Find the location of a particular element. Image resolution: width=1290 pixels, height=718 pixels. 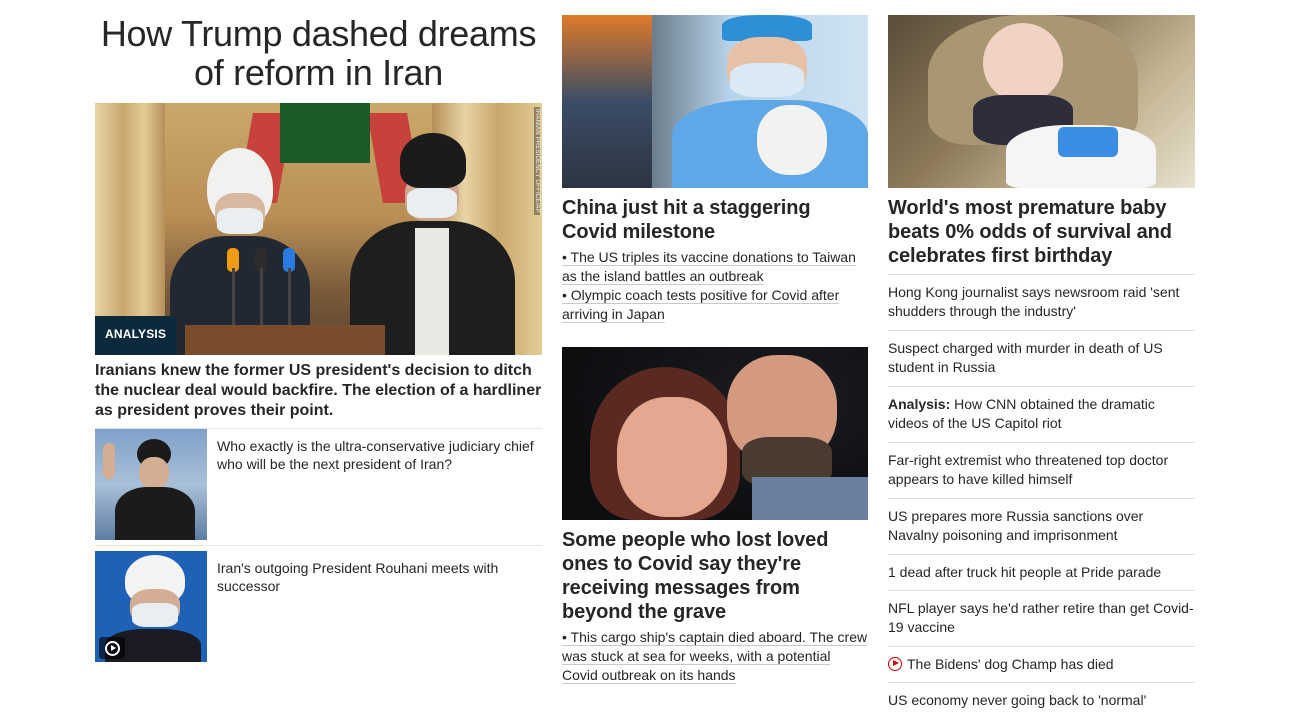

analysis-label: Analysis: is located at coordinates (919, 404).